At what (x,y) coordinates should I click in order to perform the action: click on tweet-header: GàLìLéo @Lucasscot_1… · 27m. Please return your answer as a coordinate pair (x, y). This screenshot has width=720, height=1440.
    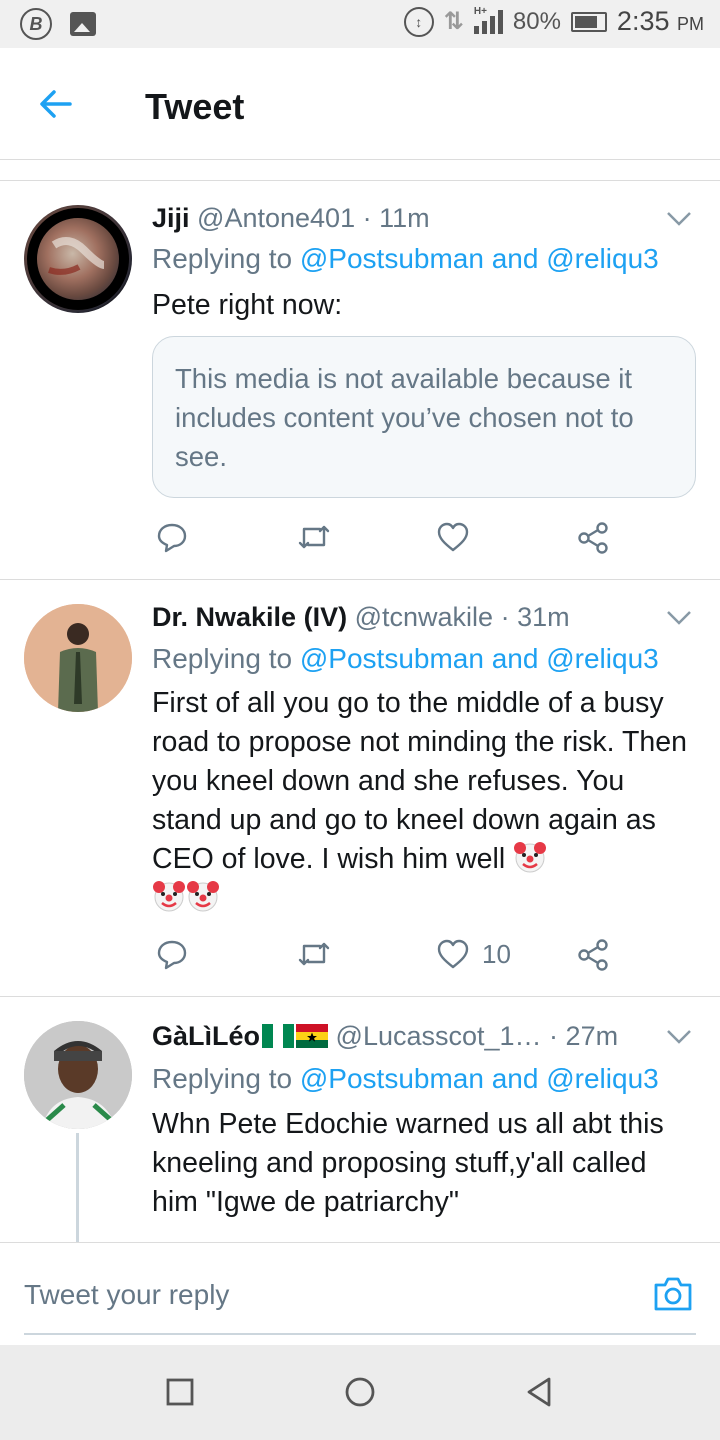
    Looking at the image, I should click on (385, 1036).